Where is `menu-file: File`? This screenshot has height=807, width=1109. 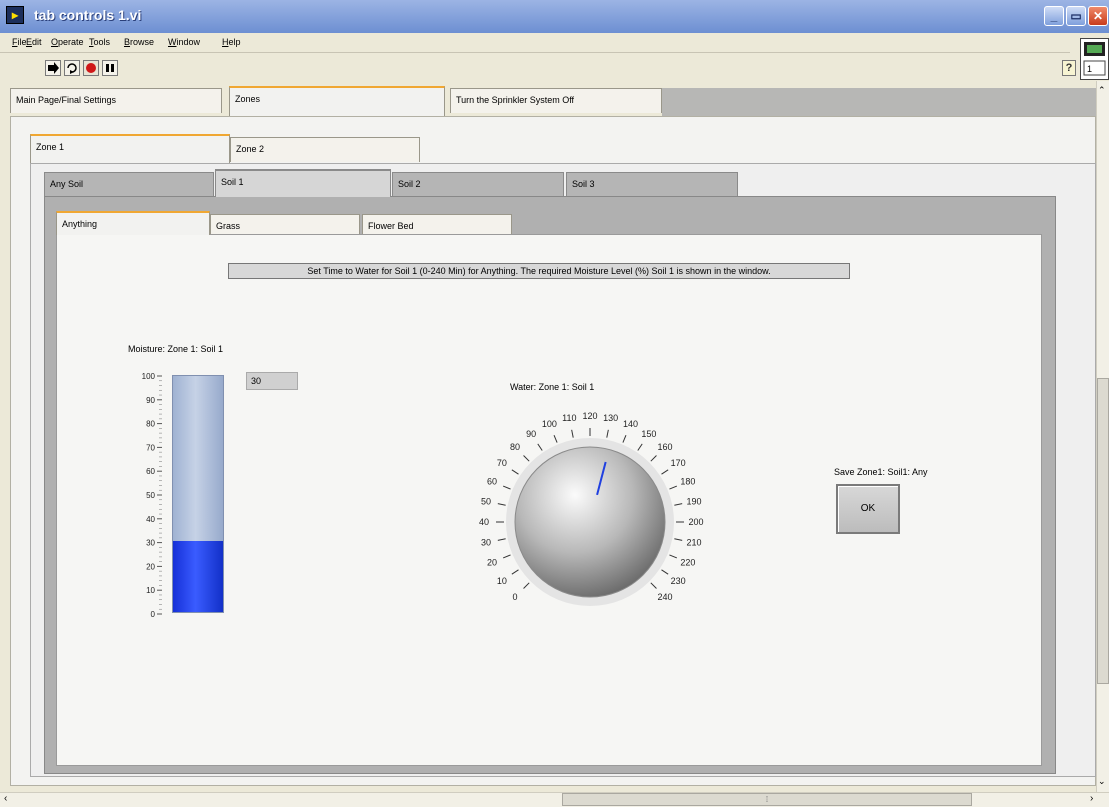
menu-file: File is located at coordinates (19, 42).